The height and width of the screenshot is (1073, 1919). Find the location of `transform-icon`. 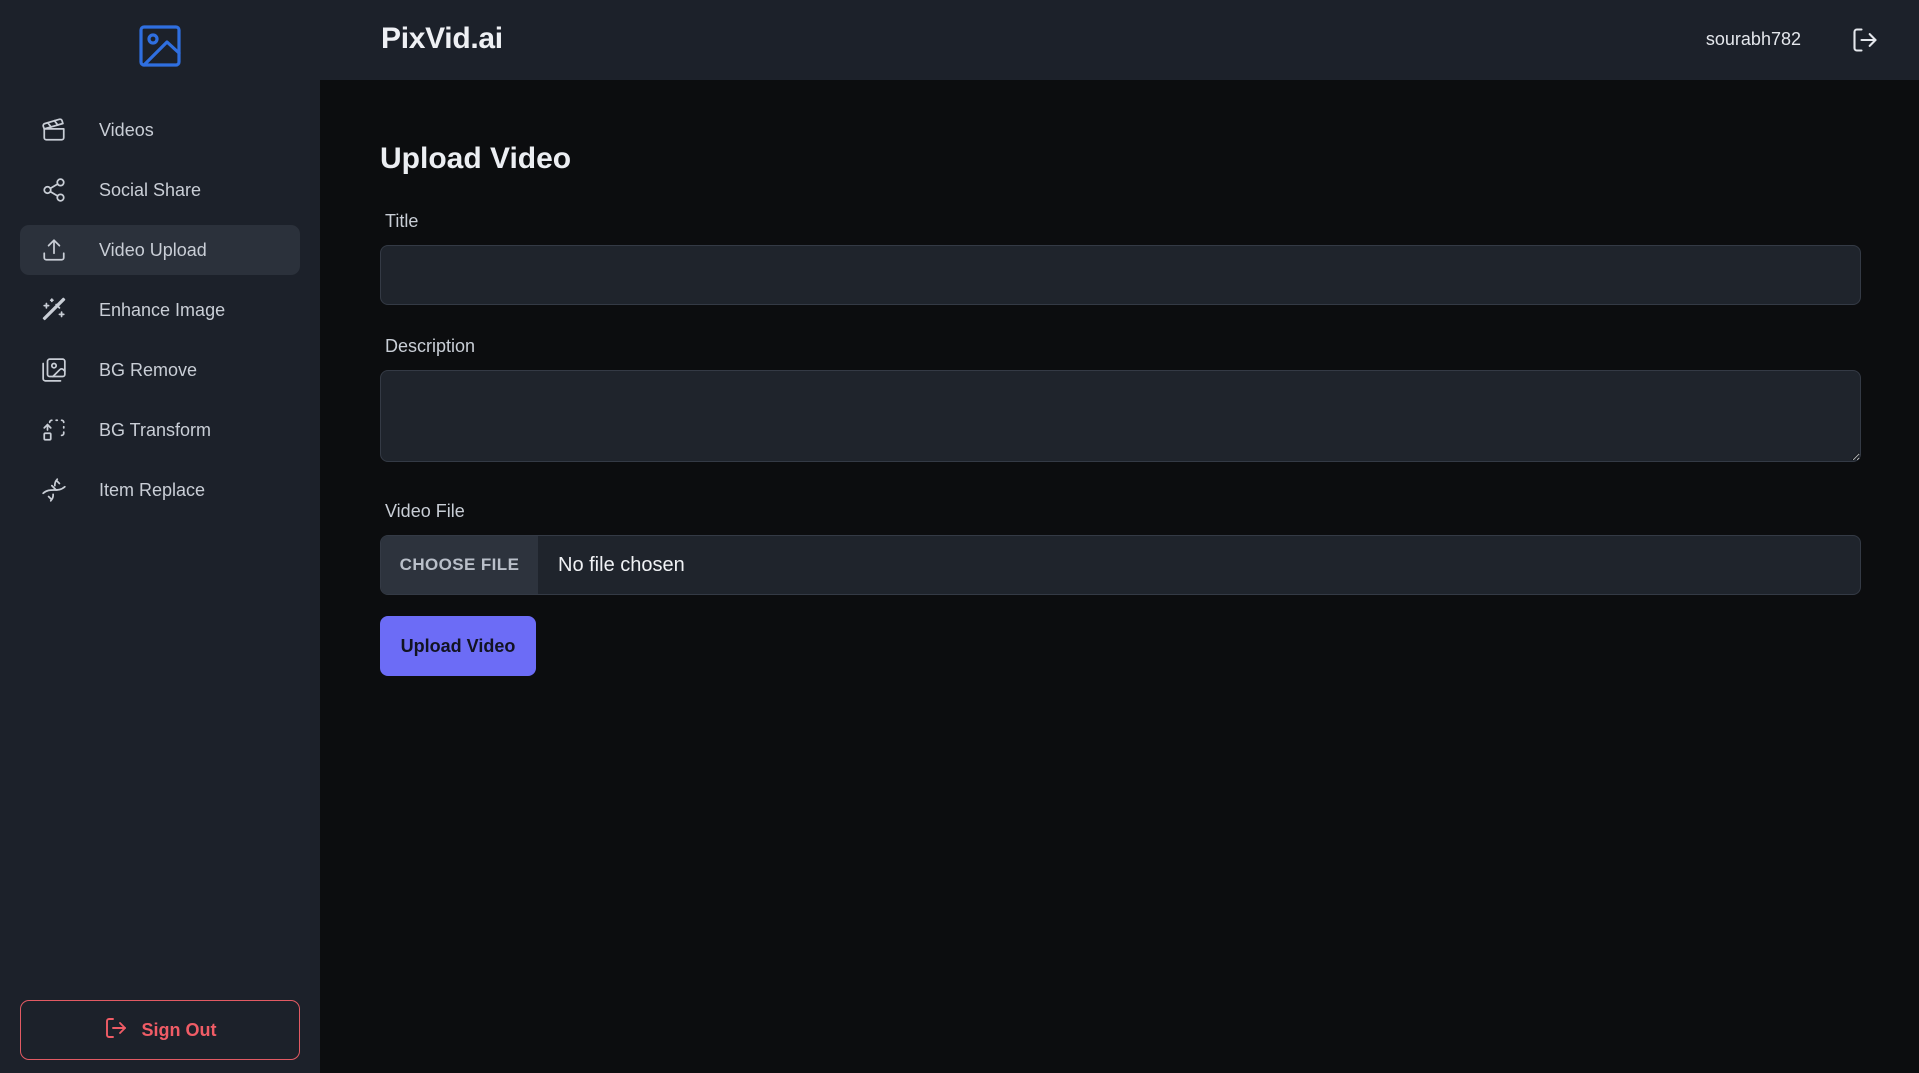

transform-icon is located at coordinates (54, 430).